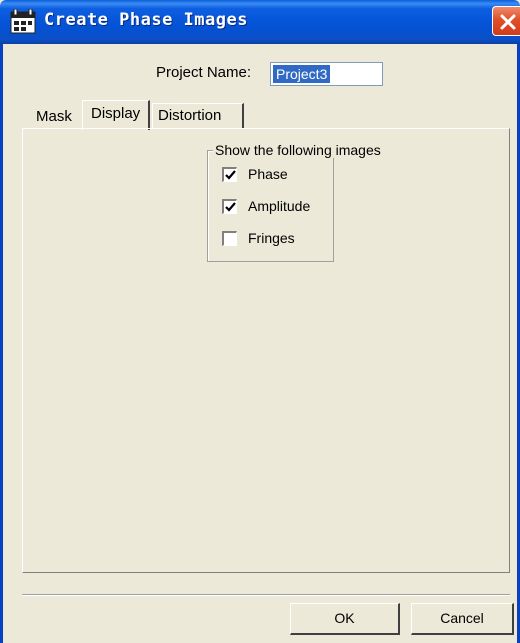  What do you see at coordinates (279, 206) in the screenshot?
I see `amplitude-label: Amplitude` at bounding box center [279, 206].